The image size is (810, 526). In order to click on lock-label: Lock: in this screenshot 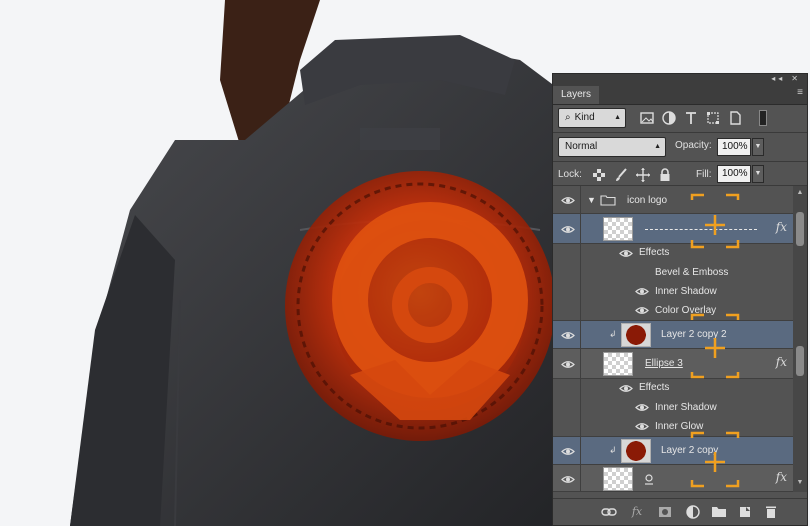, I will do `click(570, 174)`.